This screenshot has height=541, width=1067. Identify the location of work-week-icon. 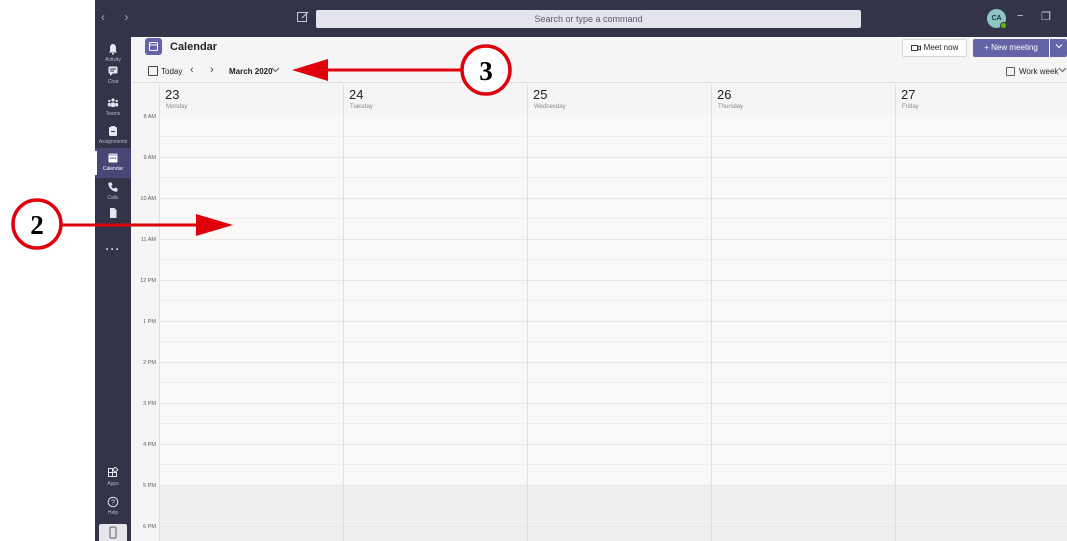
(1010, 71).